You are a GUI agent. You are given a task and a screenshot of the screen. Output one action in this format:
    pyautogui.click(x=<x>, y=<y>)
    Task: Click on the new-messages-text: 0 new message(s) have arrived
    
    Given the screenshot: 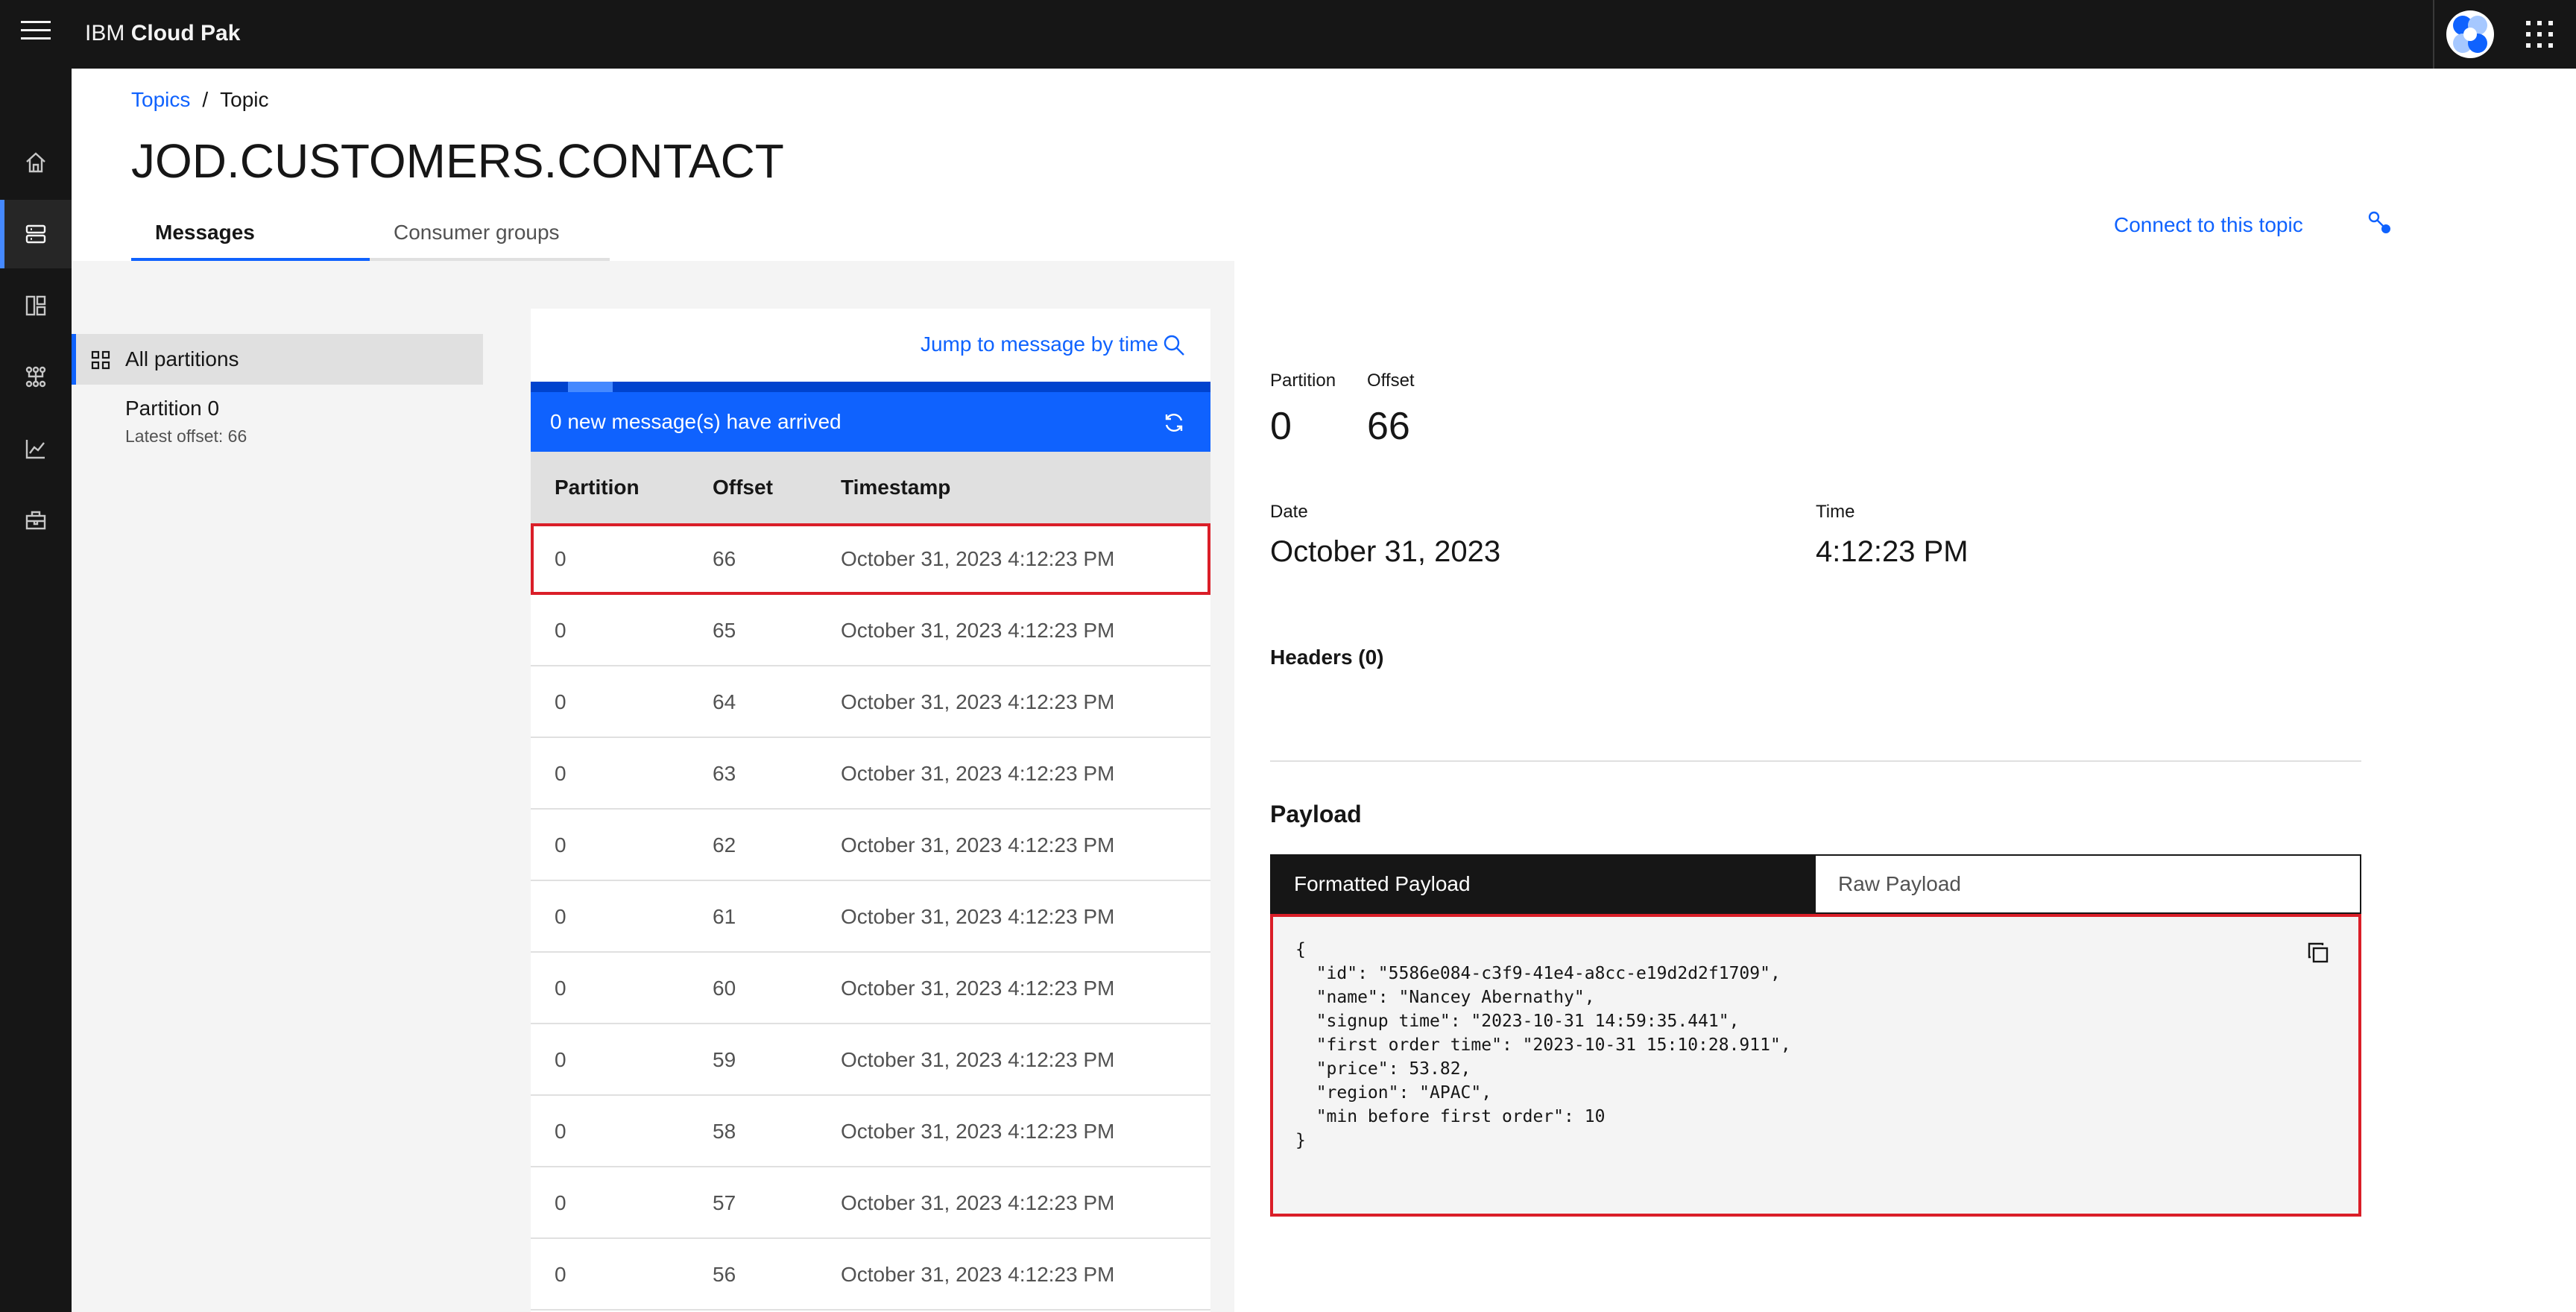 What is the action you would take?
    pyautogui.click(x=696, y=422)
    